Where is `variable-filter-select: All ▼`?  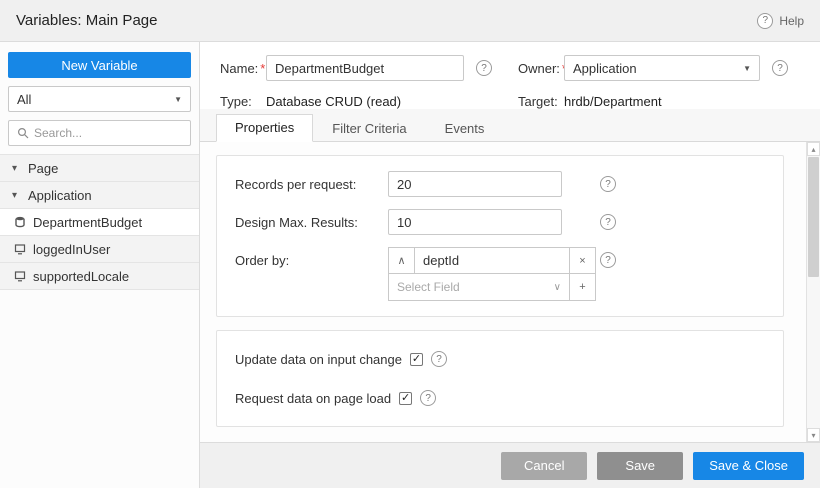
variable-filter-select: All ▼ is located at coordinates (99, 99).